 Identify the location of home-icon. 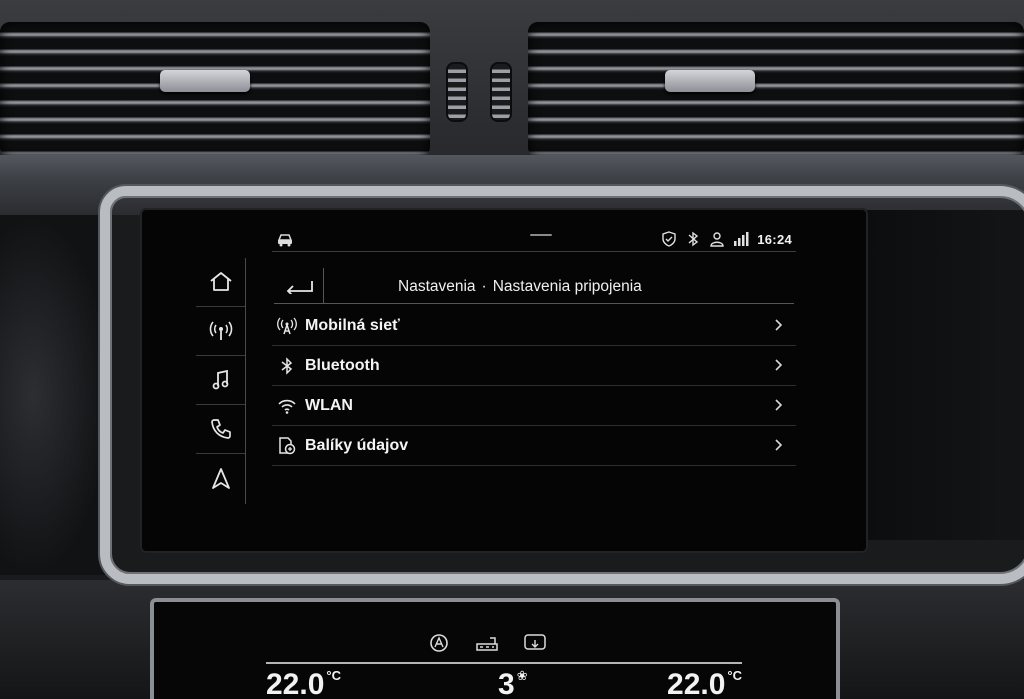
(220, 281).